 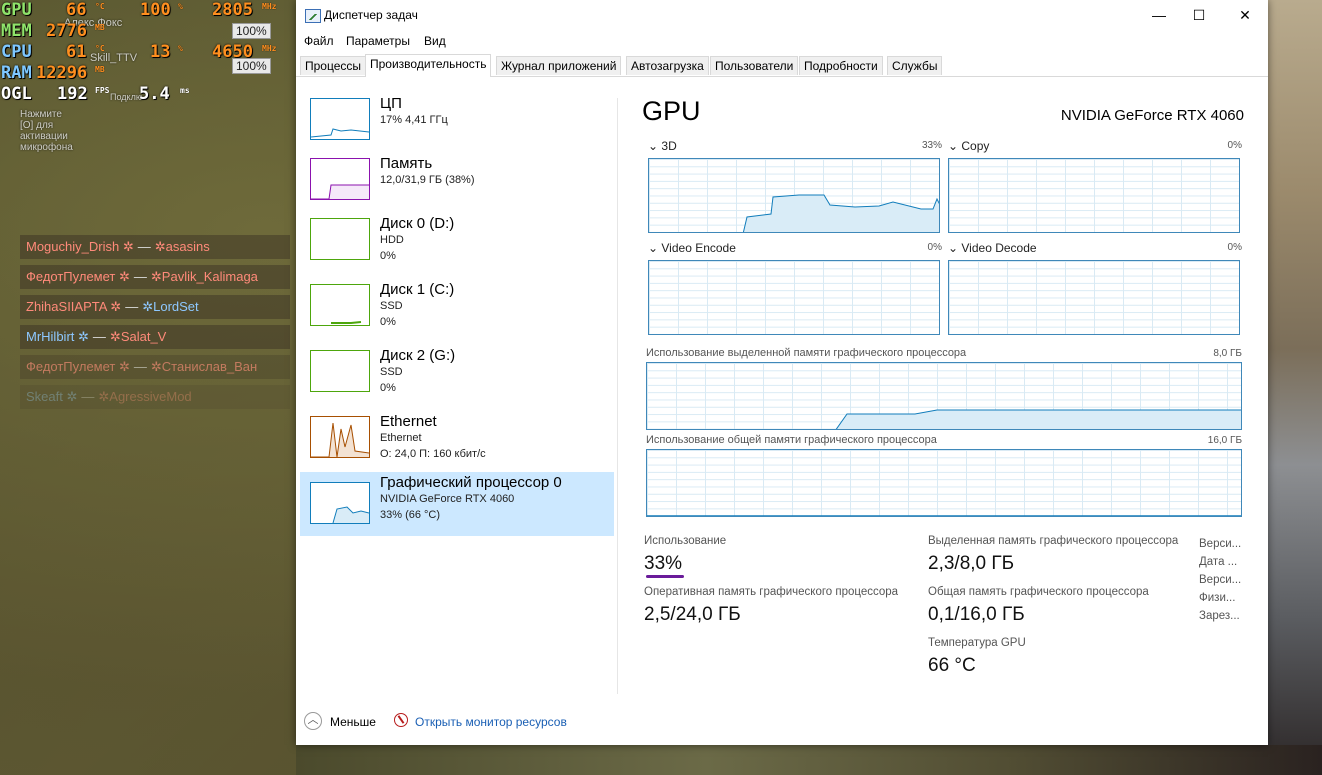 I want to click on osd-cpu-temp: 61, so click(x=76, y=52).